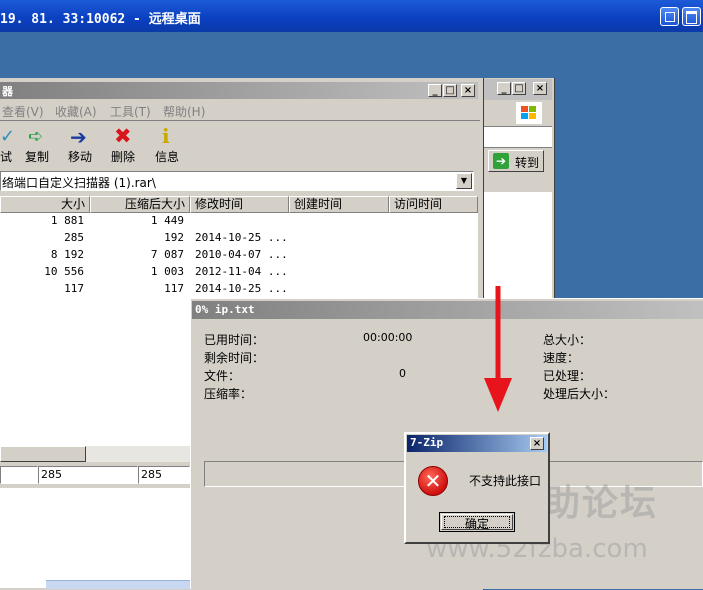 This screenshot has height=590, width=703. Describe the element at coordinates (88, 475) in the screenshot. I see `status-size: 285` at that location.